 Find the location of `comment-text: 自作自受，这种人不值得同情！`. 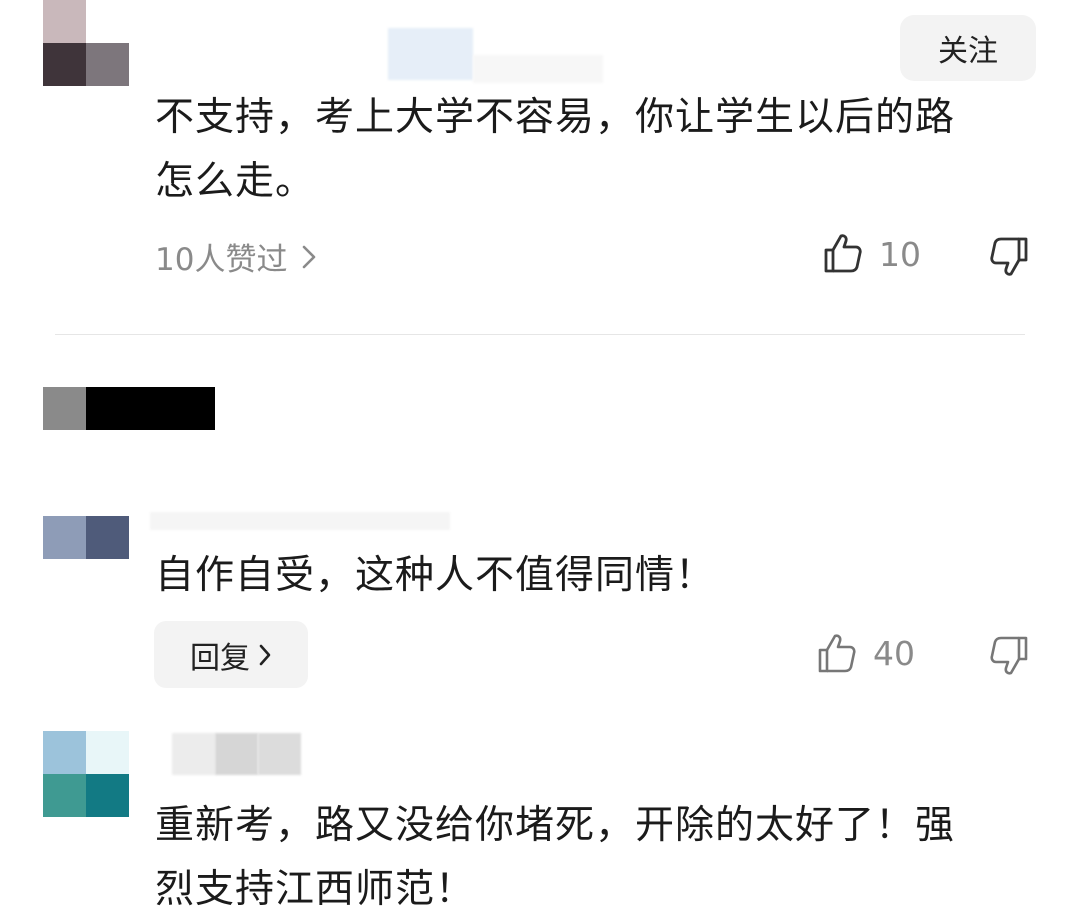

comment-text: 自作自受，这种人不值得同情！ is located at coordinates (435, 576).